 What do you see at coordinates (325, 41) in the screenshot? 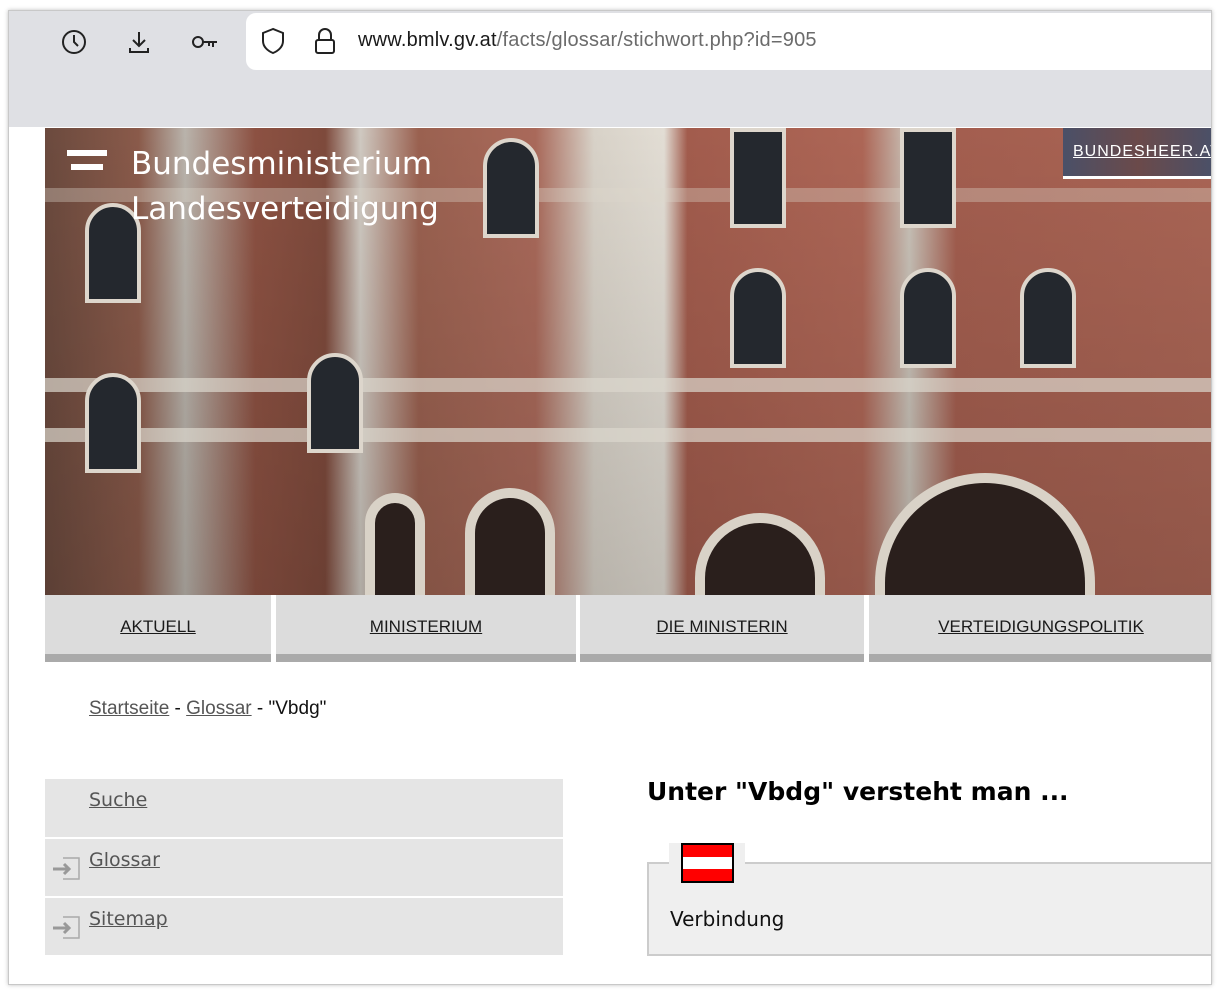
I see `lock-icon` at bounding box center [325, 41].